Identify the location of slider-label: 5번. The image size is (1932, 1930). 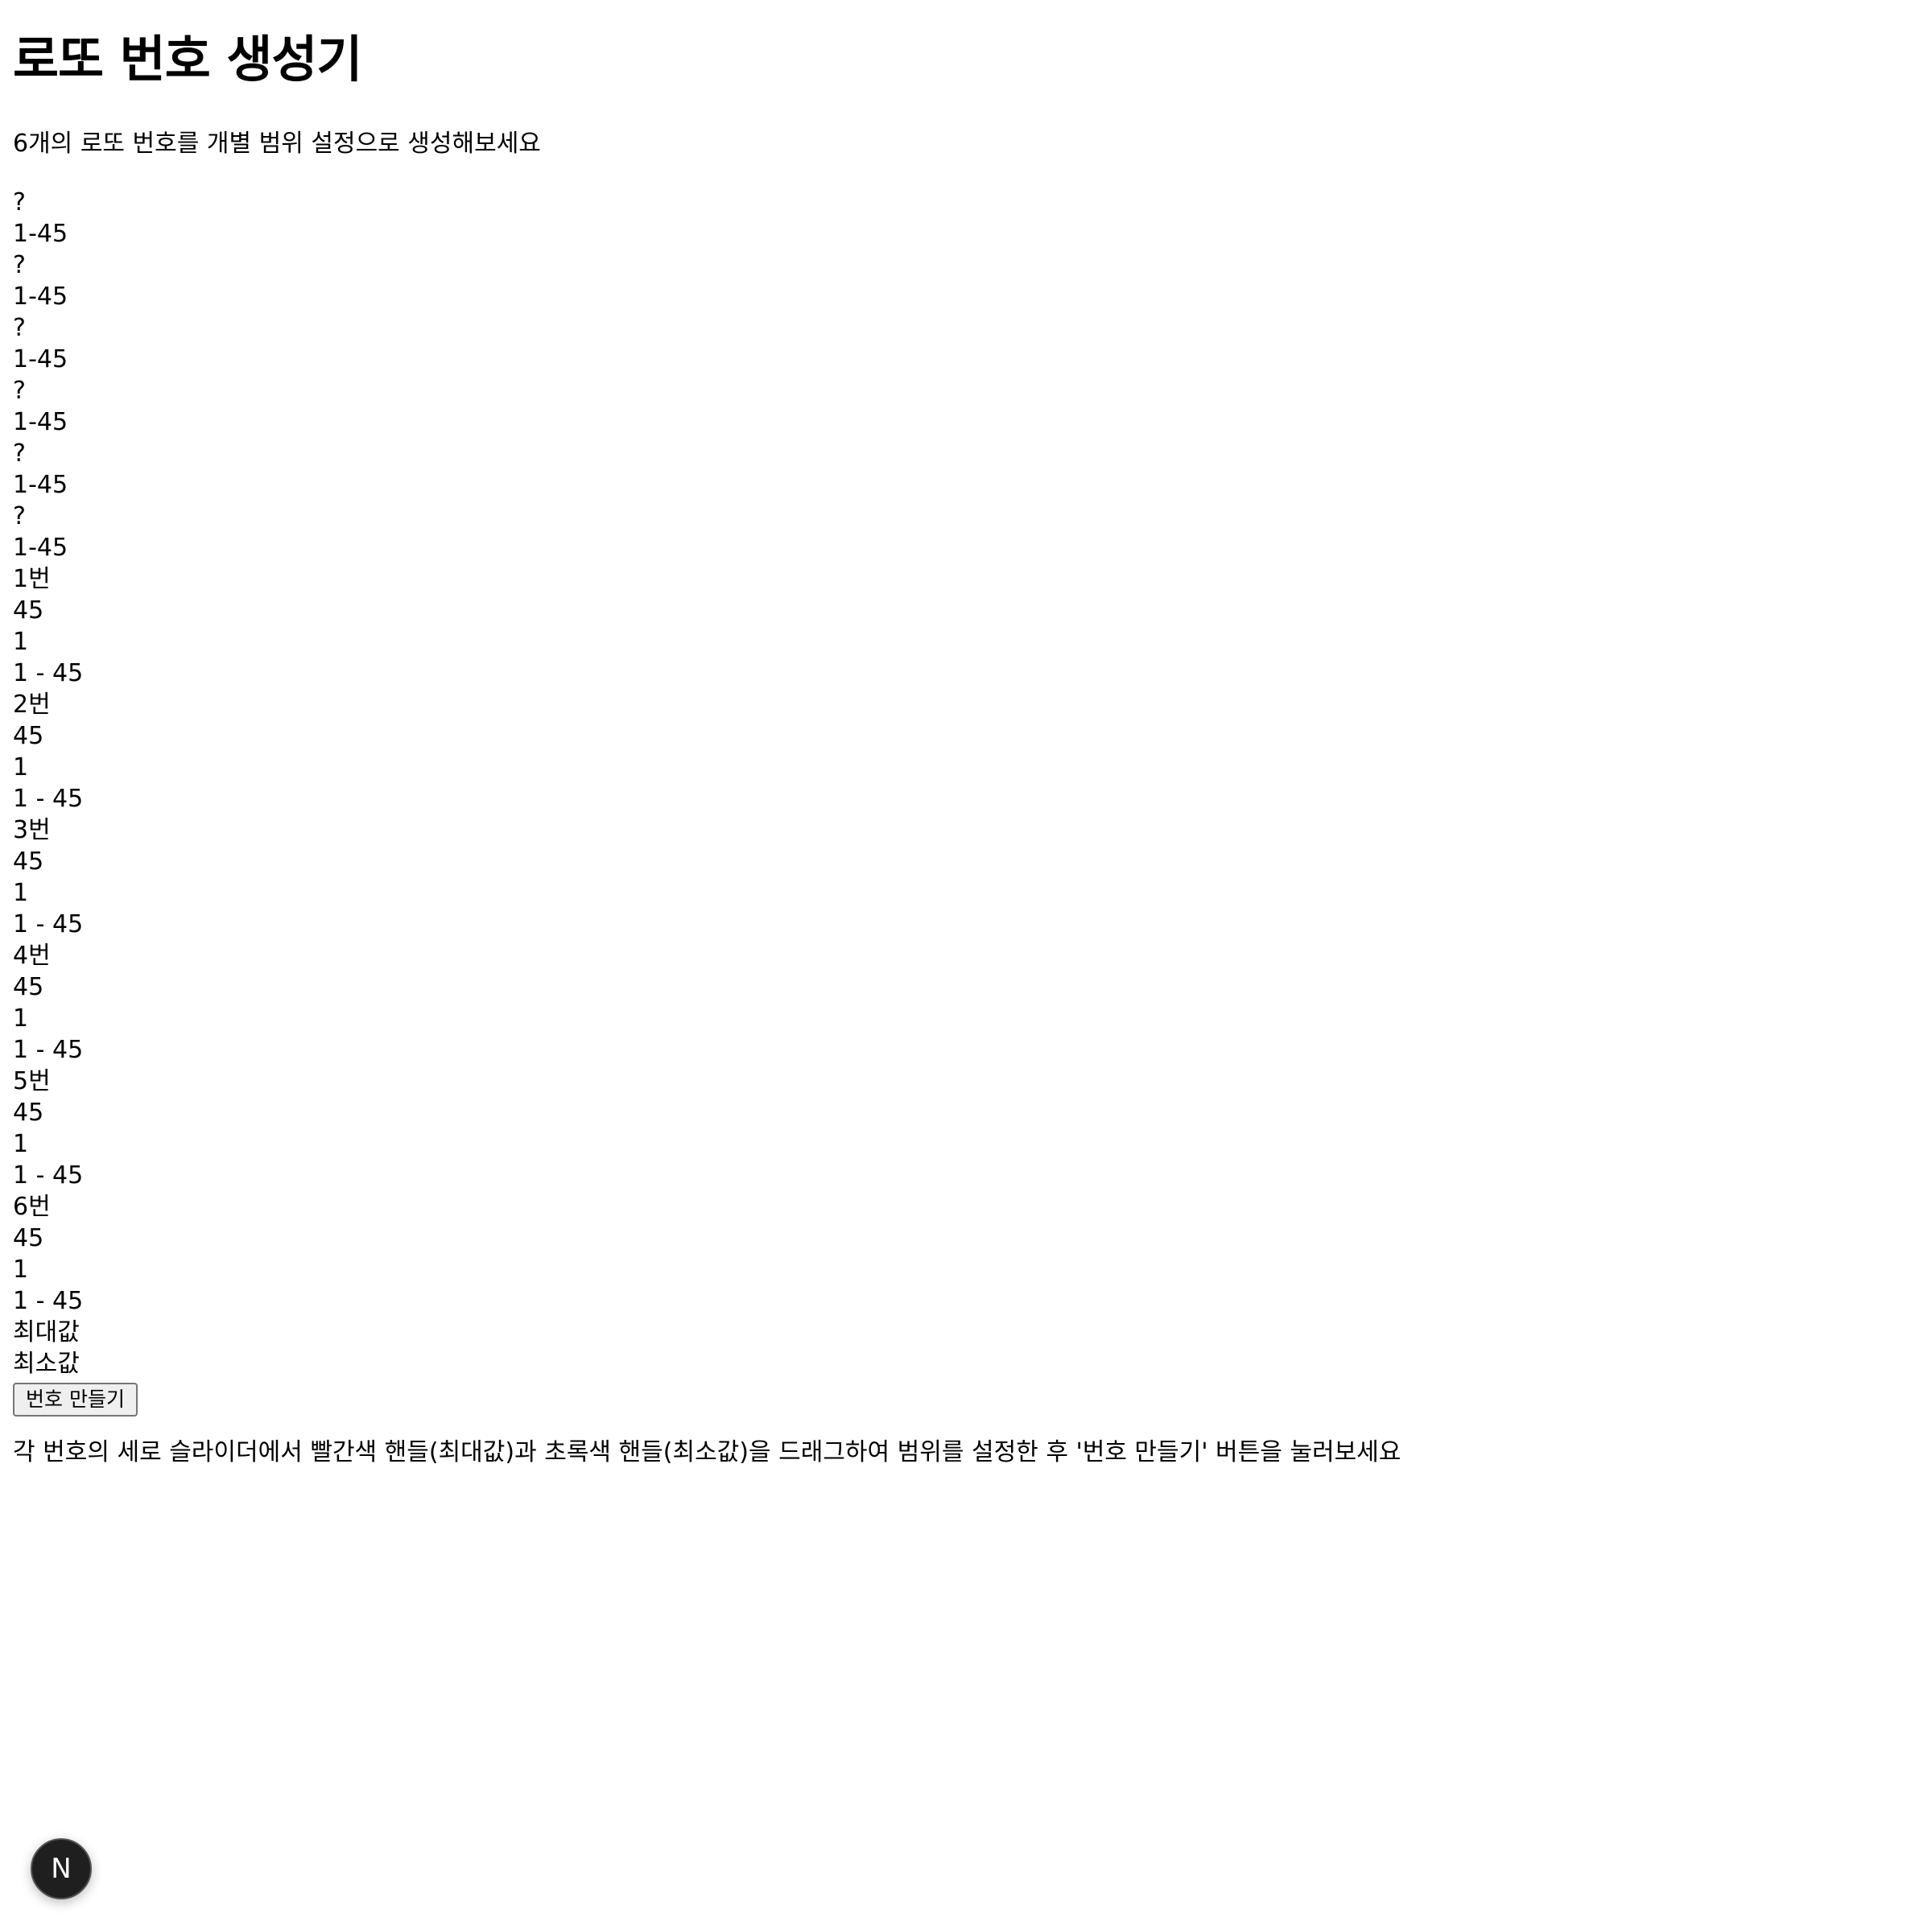
(32, 1081).